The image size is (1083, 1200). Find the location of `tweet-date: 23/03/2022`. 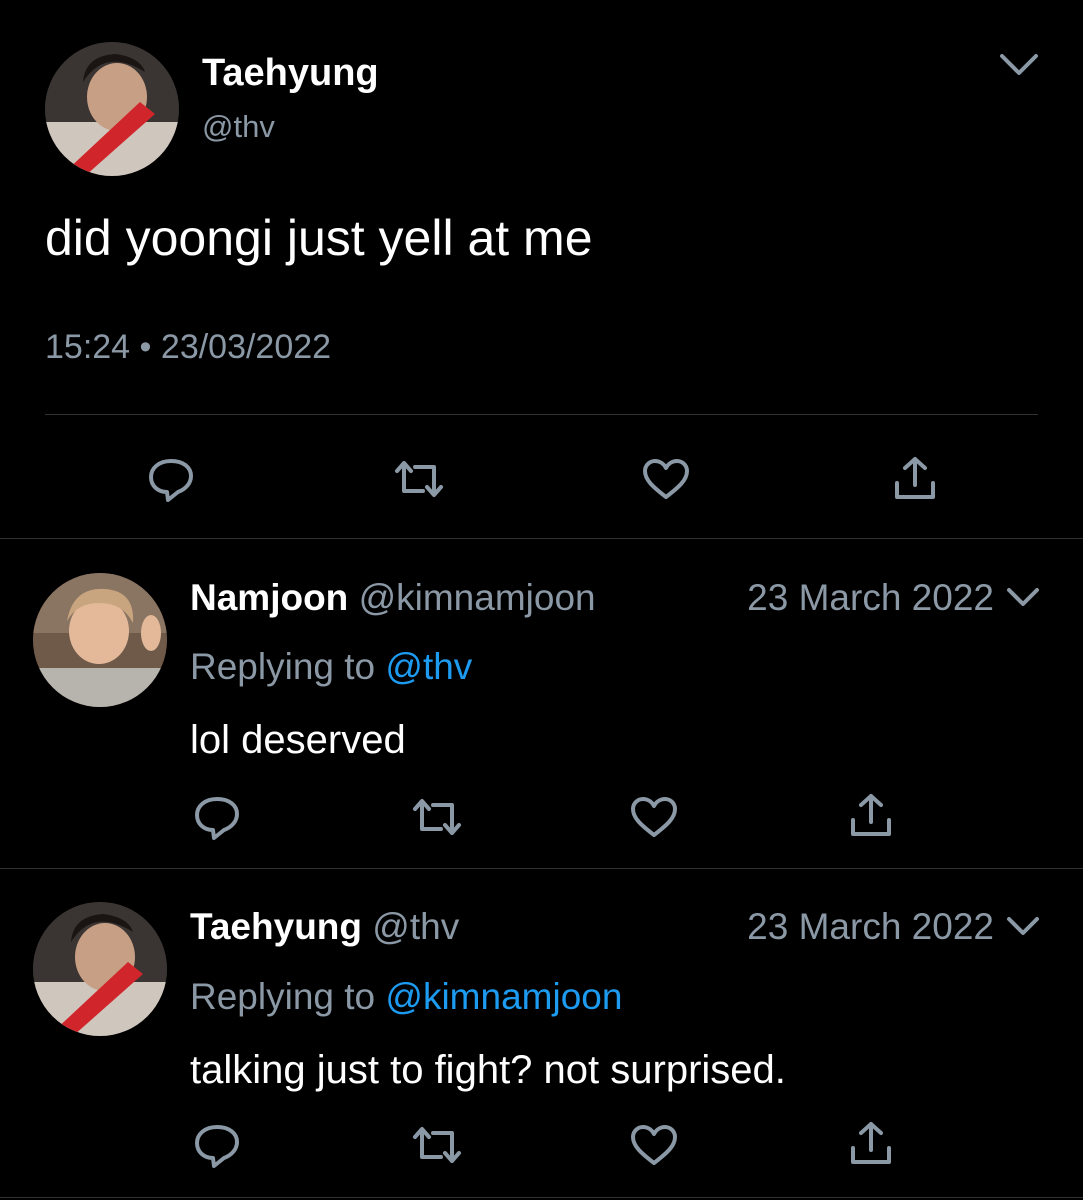

tweet-date: 23/03/2022 is located at coordinates (246, 347).